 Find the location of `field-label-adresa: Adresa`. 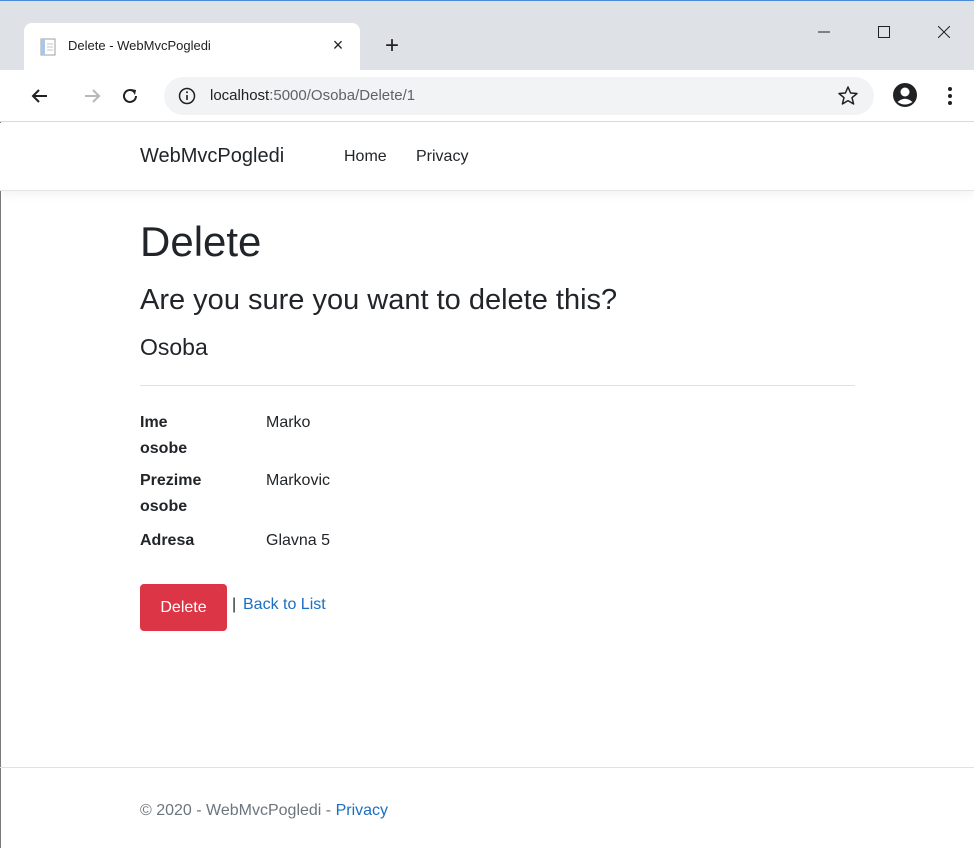

field-label-adresa: Adresa is located at coordinates (185, 541).